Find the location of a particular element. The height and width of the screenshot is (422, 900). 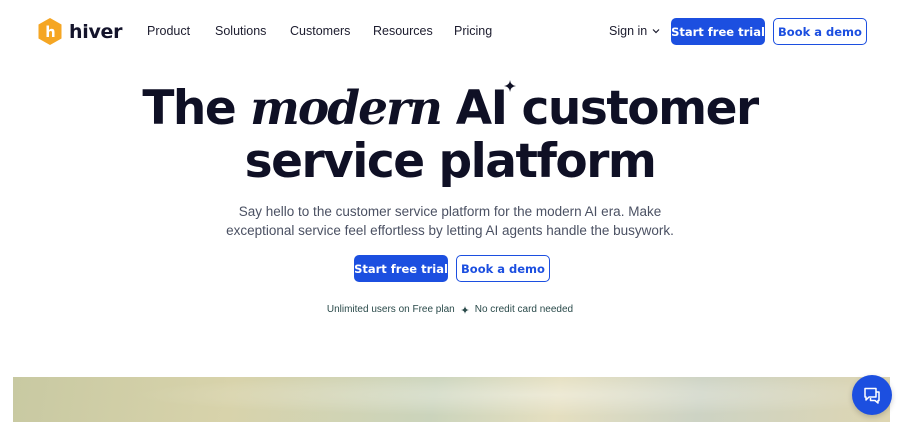

note-no-credit-card: No credit card needed is located at coordinates (524, 309).